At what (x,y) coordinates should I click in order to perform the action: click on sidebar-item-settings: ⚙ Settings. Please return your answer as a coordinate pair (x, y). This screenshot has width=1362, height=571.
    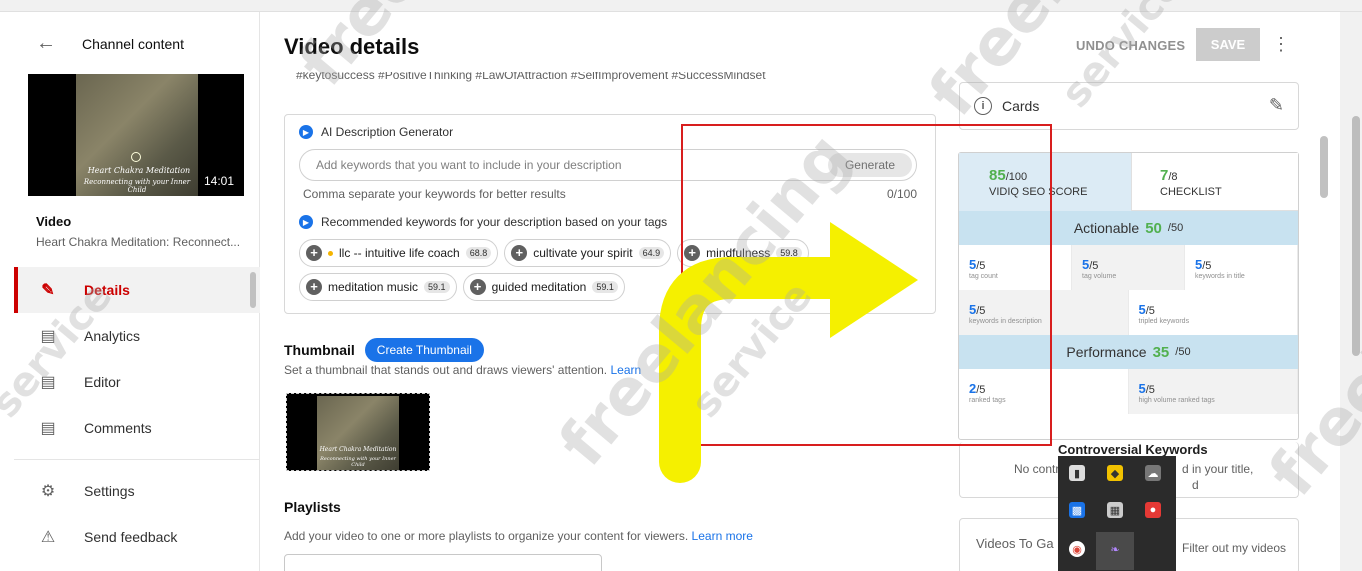
    Looking at the image, I should click on (137, 491).